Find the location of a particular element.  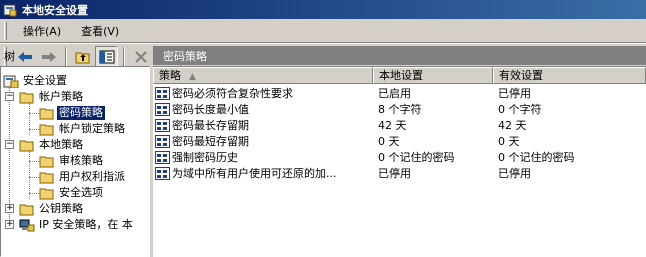

menu-action: 操作(A) is located at coordinates (42, 31).